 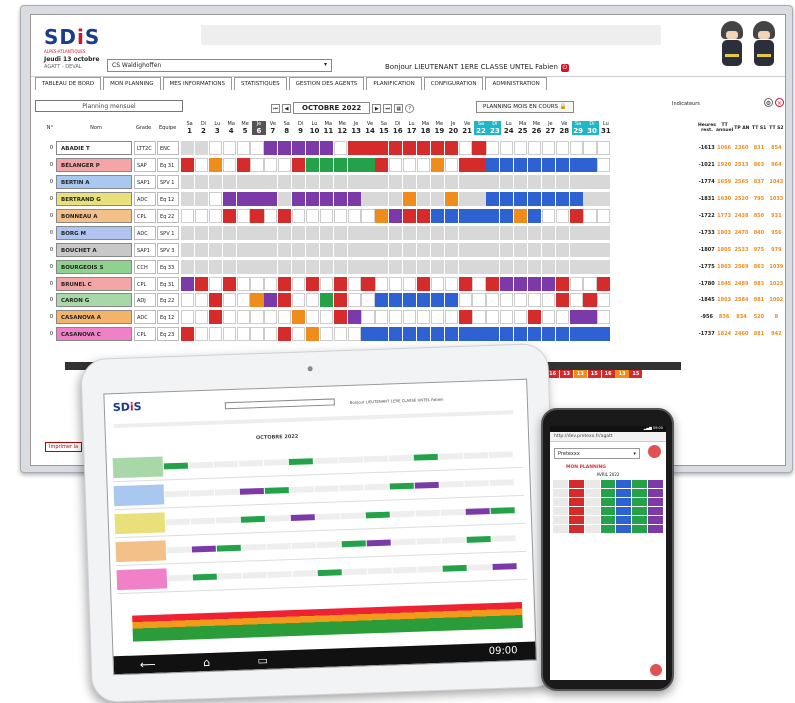 I want to click on tab-4: GESTION DES AGENTS, so click(x=326, y=83).